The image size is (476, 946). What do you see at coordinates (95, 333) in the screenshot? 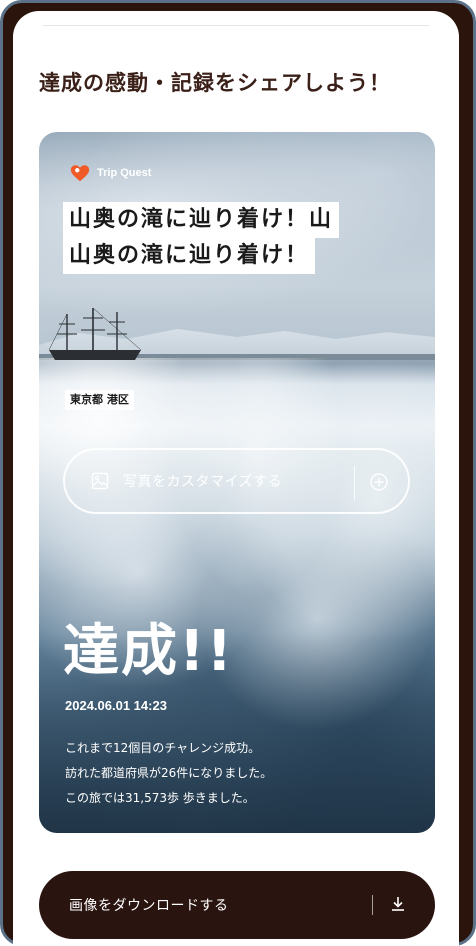
I see `ship-silhouette` at bounding box center [95, 333].